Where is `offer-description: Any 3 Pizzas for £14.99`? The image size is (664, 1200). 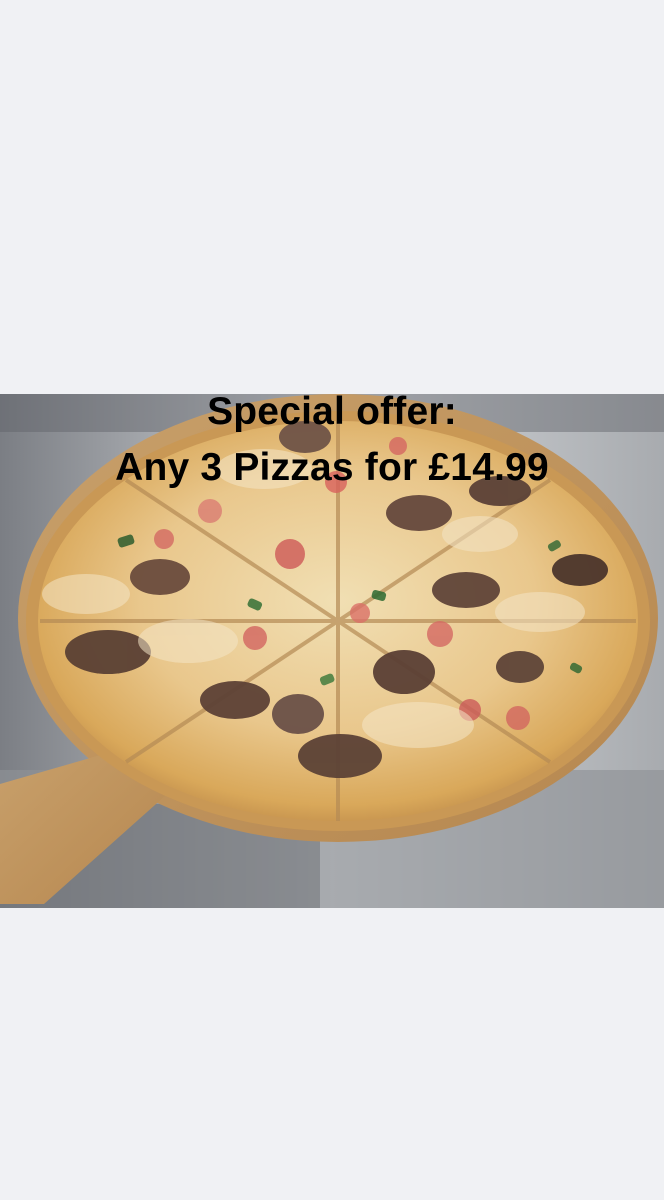 offer-description: Any 3 Pizzas for £14.99 is located at coordinates (332, 467).